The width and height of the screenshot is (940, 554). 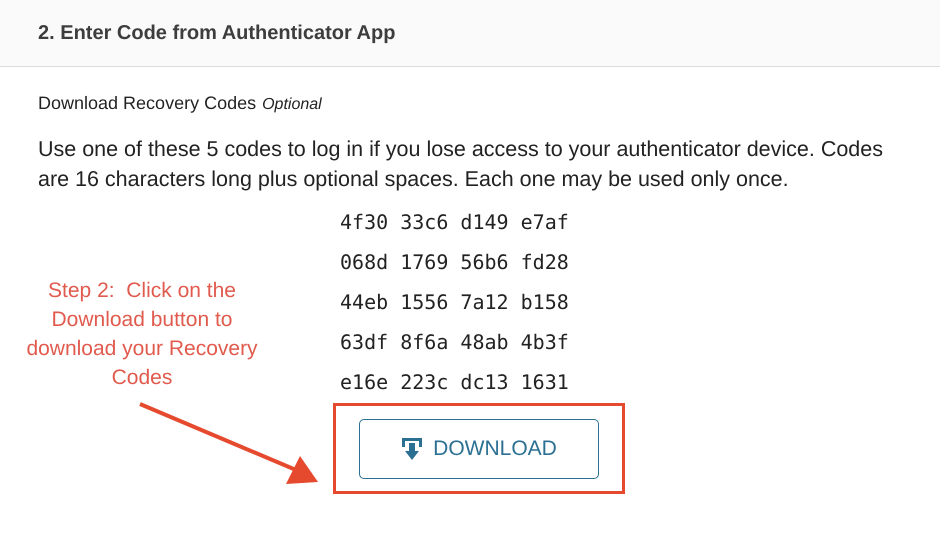 What do you see at coordinates (217, 33) in the screenshot?
I see `section-title: 2. Enter Code from Authenticator App` at bounding box center [217, 33].